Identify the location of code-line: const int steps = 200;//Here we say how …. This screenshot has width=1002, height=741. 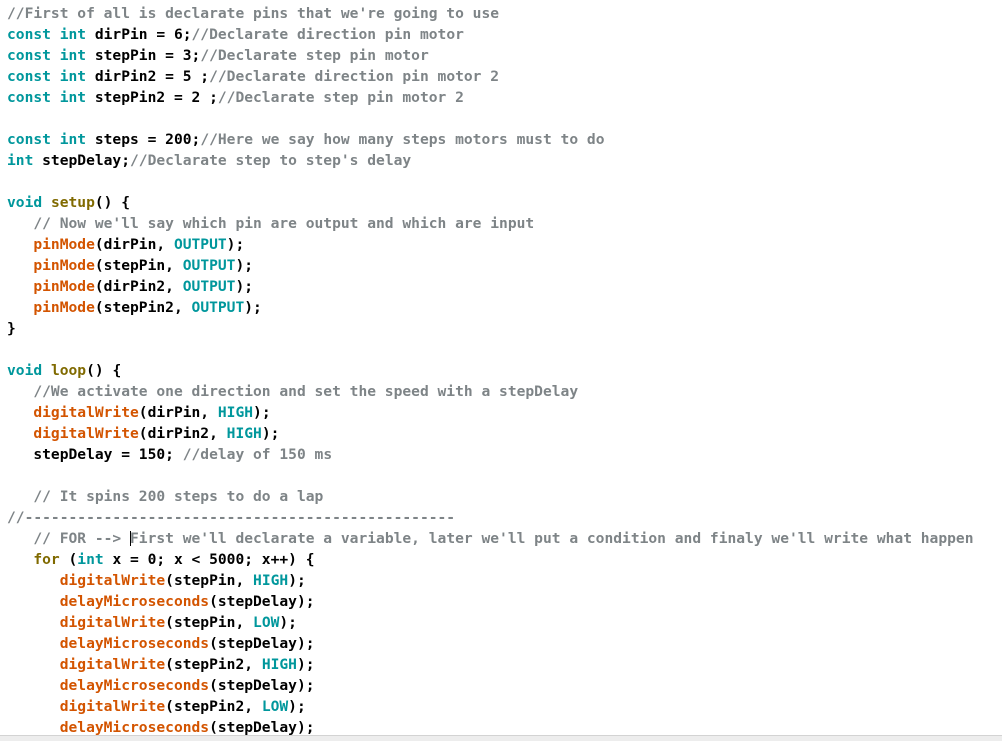
(504, 139).